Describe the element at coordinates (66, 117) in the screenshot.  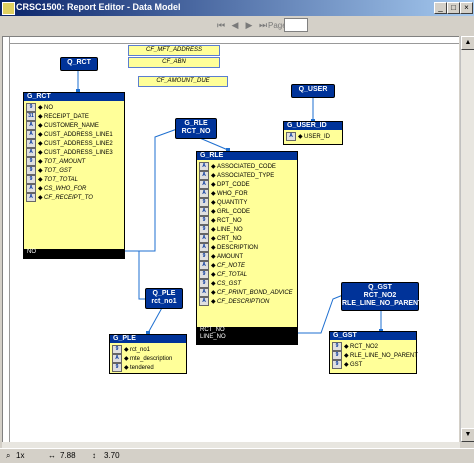
I see `column-name: RECEIPT_DATE` at that location.